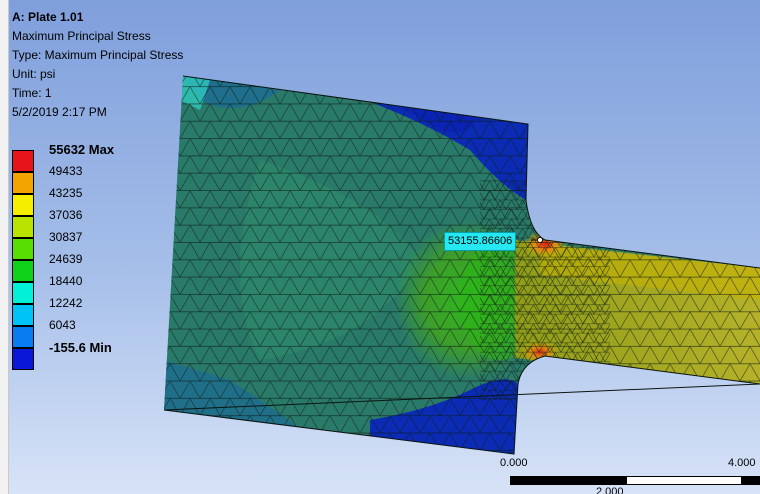  What do you see at coordinates (66, 259) in the screenshot?
I see `legend-value-label: 24639` at bounding box center [66, 259].